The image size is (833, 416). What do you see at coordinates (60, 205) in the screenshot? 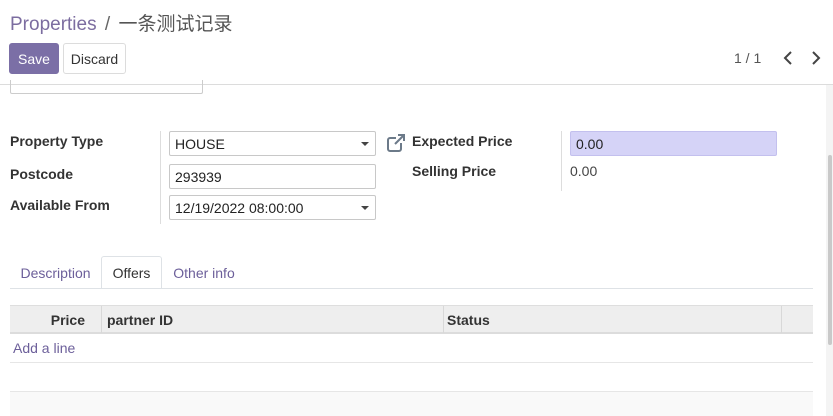
I see `available-from-label: Available From` at bounding box center [60, 205].